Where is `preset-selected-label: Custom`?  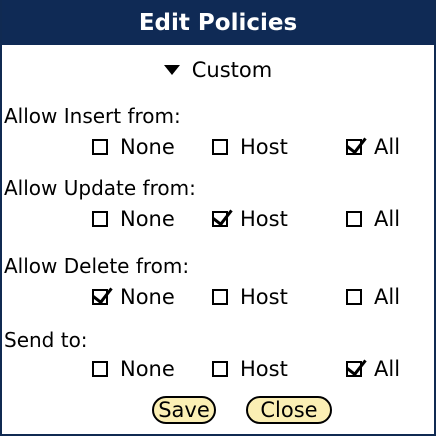
preset-selected-label: Custom is located at coordinates (232, 70).